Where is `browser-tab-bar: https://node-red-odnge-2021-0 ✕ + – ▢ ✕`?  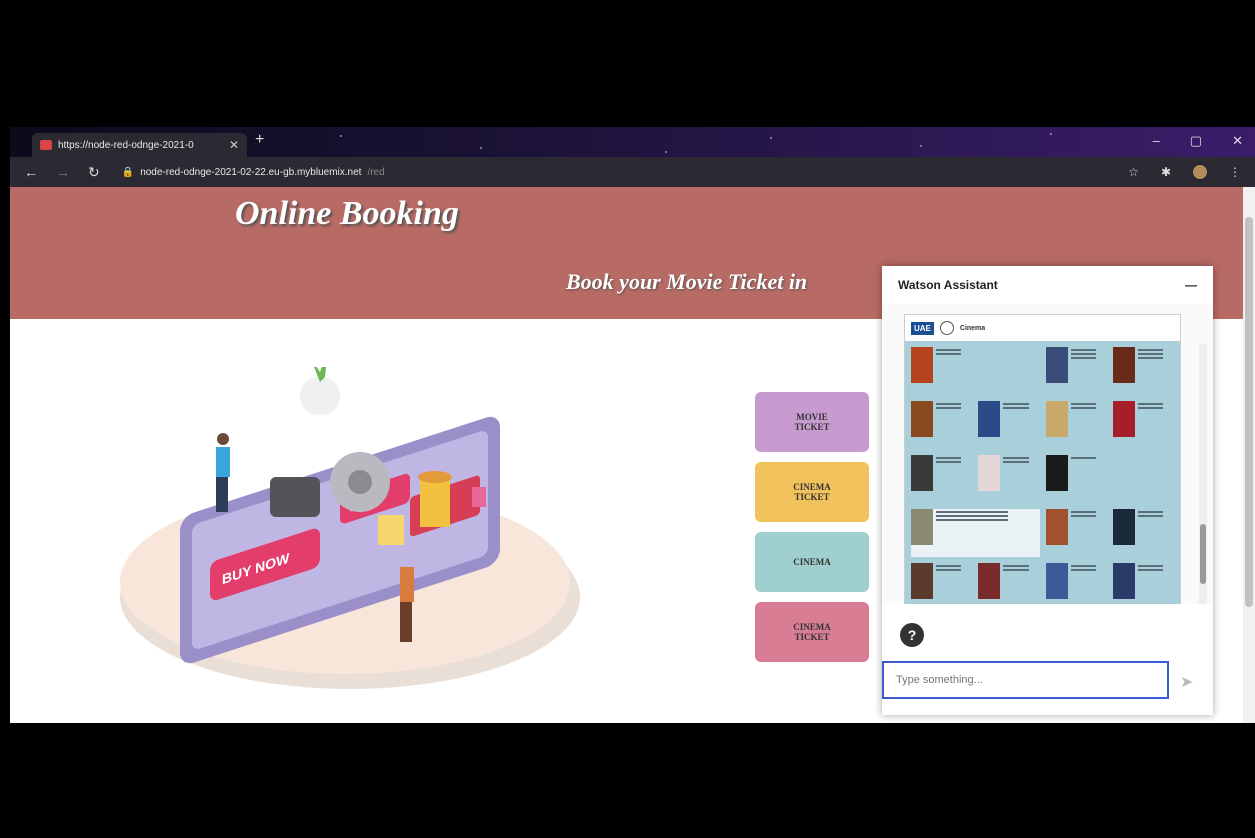
browser-tab-bar: https://node-red-odnge-2021-0 ✕ + – ▢ ✕ is located at coordinates (632, 142).